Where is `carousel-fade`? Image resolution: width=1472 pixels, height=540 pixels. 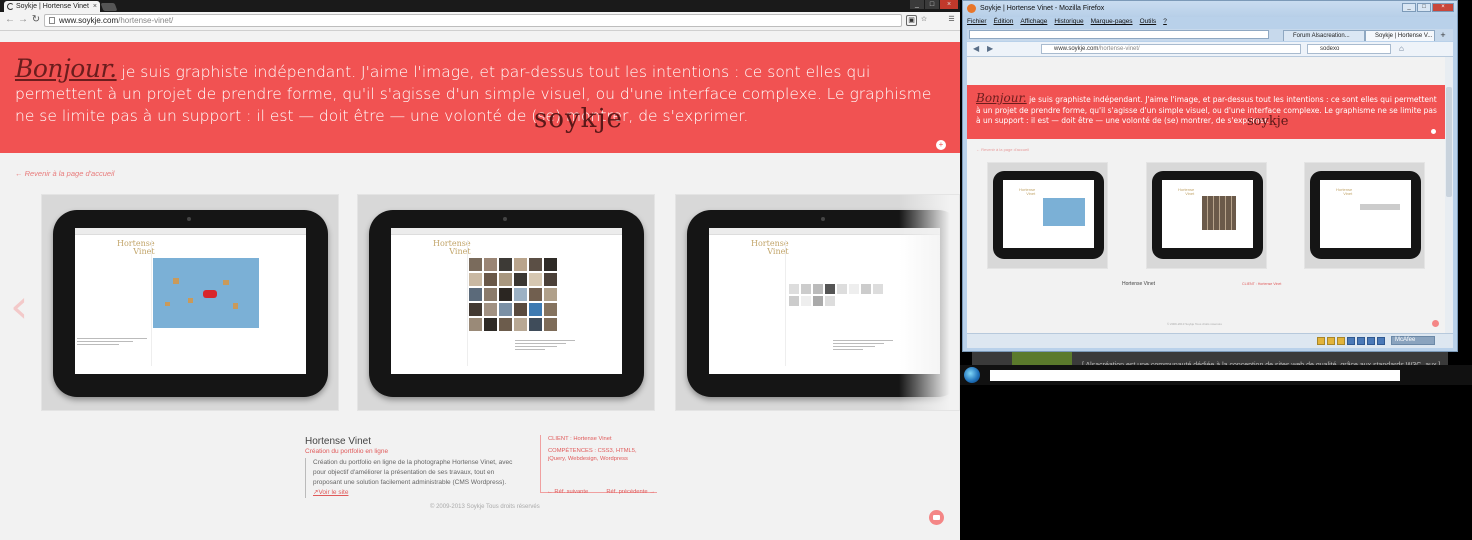
carousel-fade is located at coordinates (929, 302).